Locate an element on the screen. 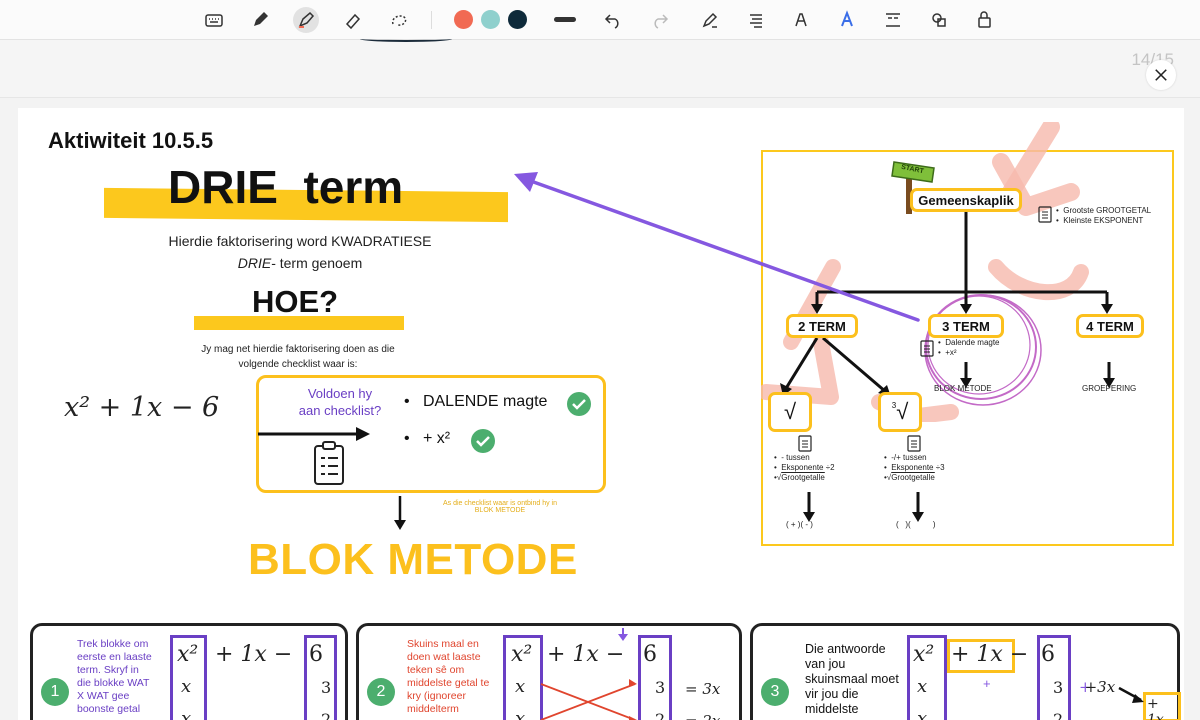  activity-title: Aktiwiteit 10.5.5 is located at coordinates (131, 140).